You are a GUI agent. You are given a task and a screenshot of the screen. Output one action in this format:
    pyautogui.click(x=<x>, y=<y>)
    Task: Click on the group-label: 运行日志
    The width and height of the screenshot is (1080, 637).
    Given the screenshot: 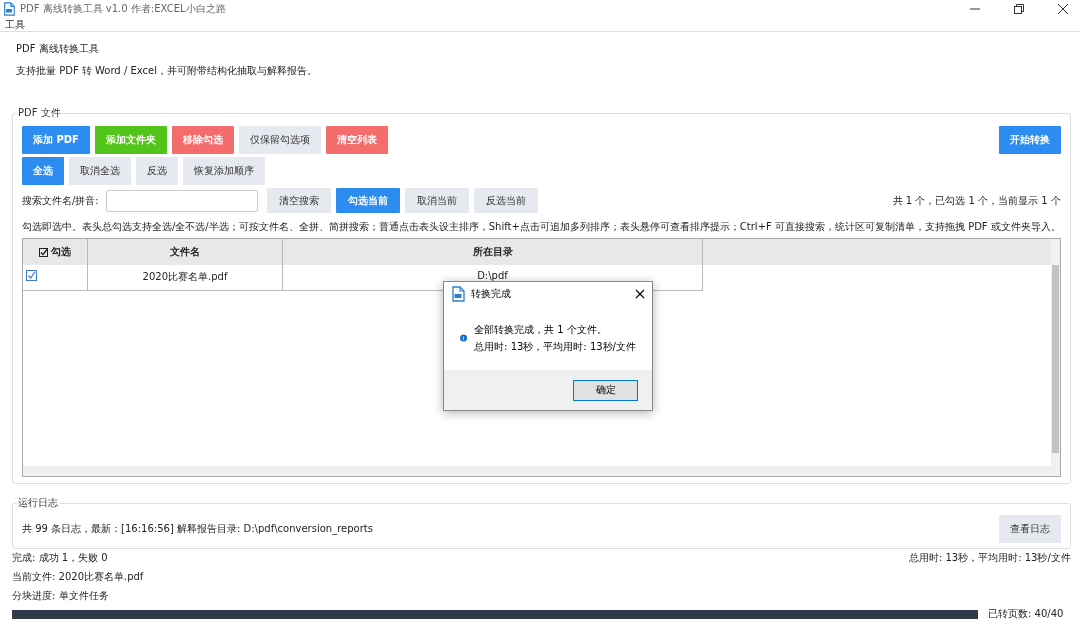 What is the action you would take?
    pyautogui.click(x=38, y=503)
    